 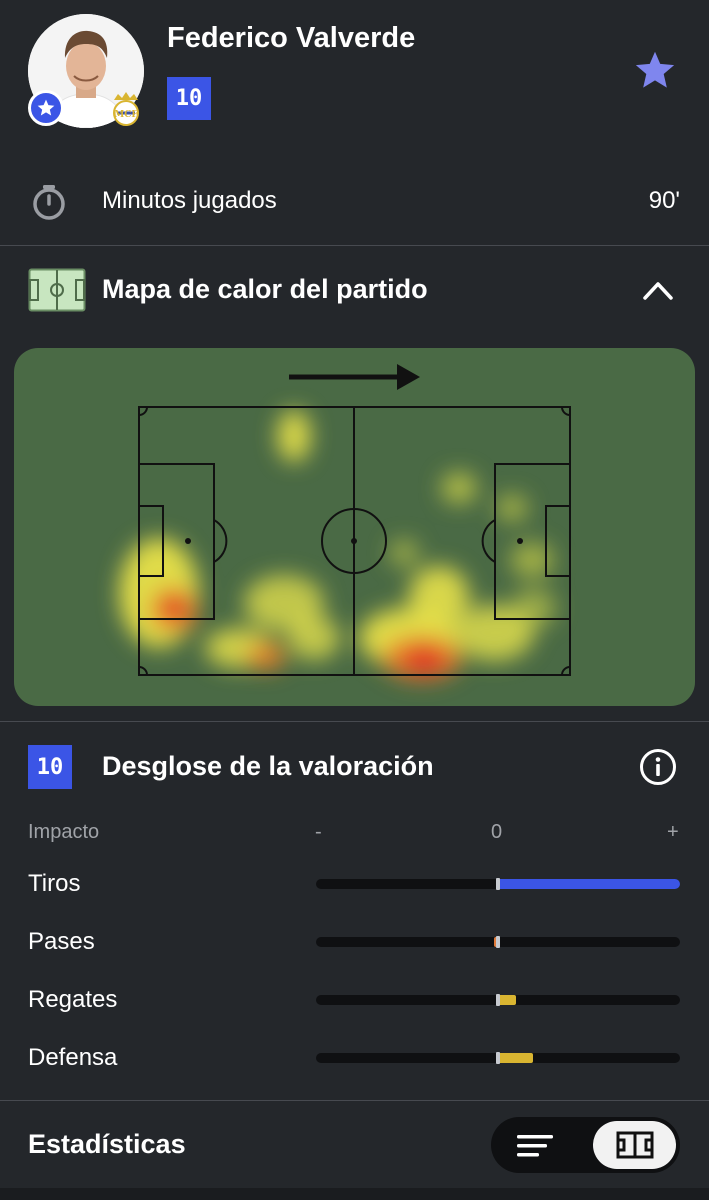 I want to click on attack-direction-arrow-icon, so click(x=354, y=377).